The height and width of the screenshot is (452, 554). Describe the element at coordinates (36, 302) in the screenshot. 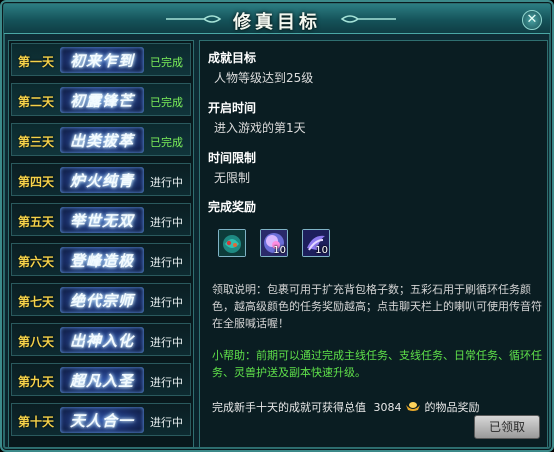

I see `day-number: 第七天` at that location.